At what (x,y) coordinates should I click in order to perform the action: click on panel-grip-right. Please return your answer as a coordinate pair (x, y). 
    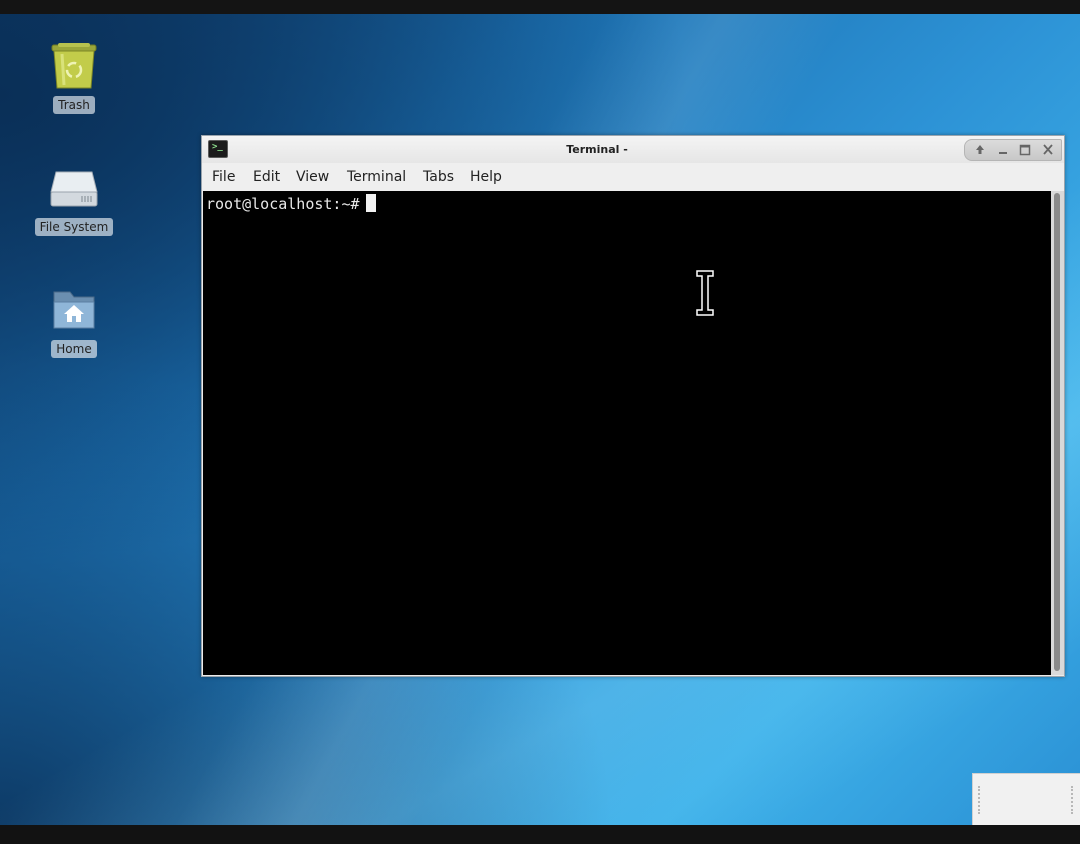
    Looking at the image, I should click on (1073, 800).